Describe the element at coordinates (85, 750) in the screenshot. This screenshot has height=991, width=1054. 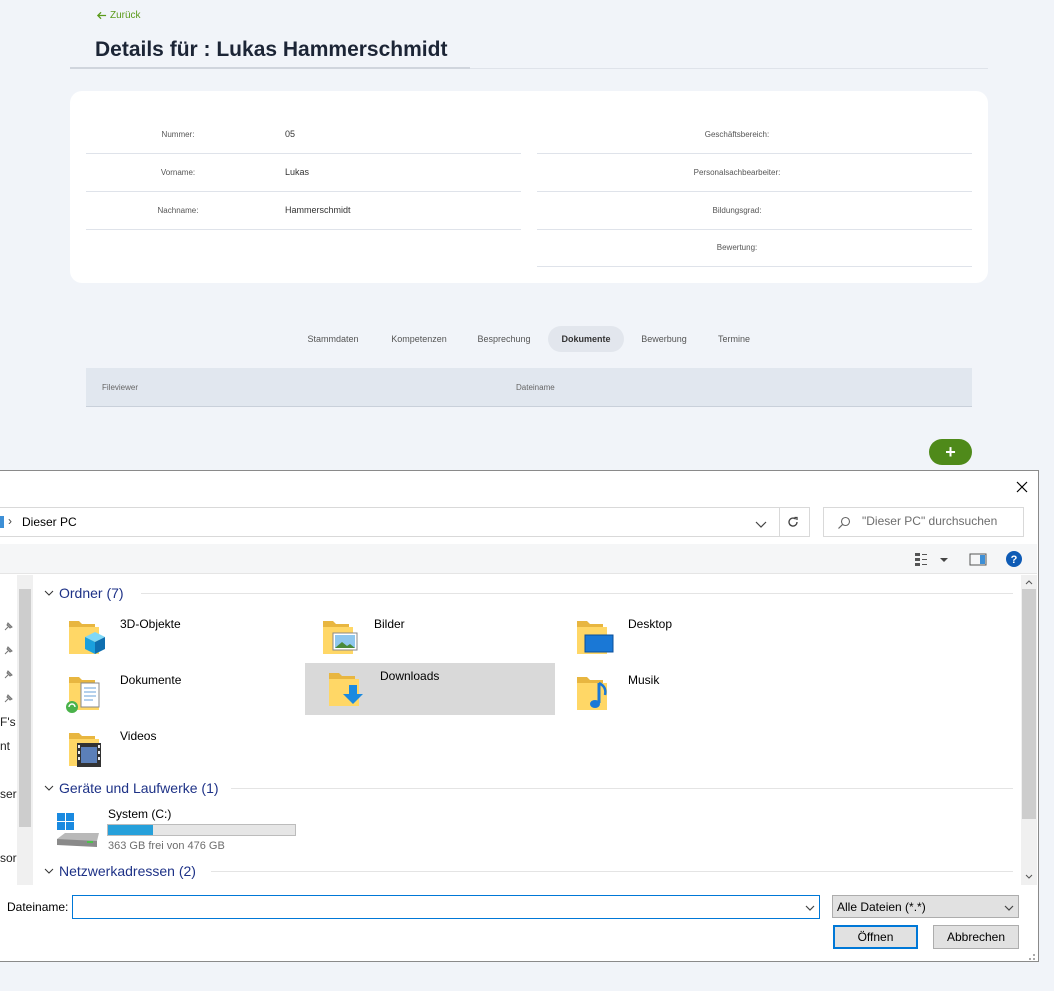
I see `videos-folder-icon` at that location.